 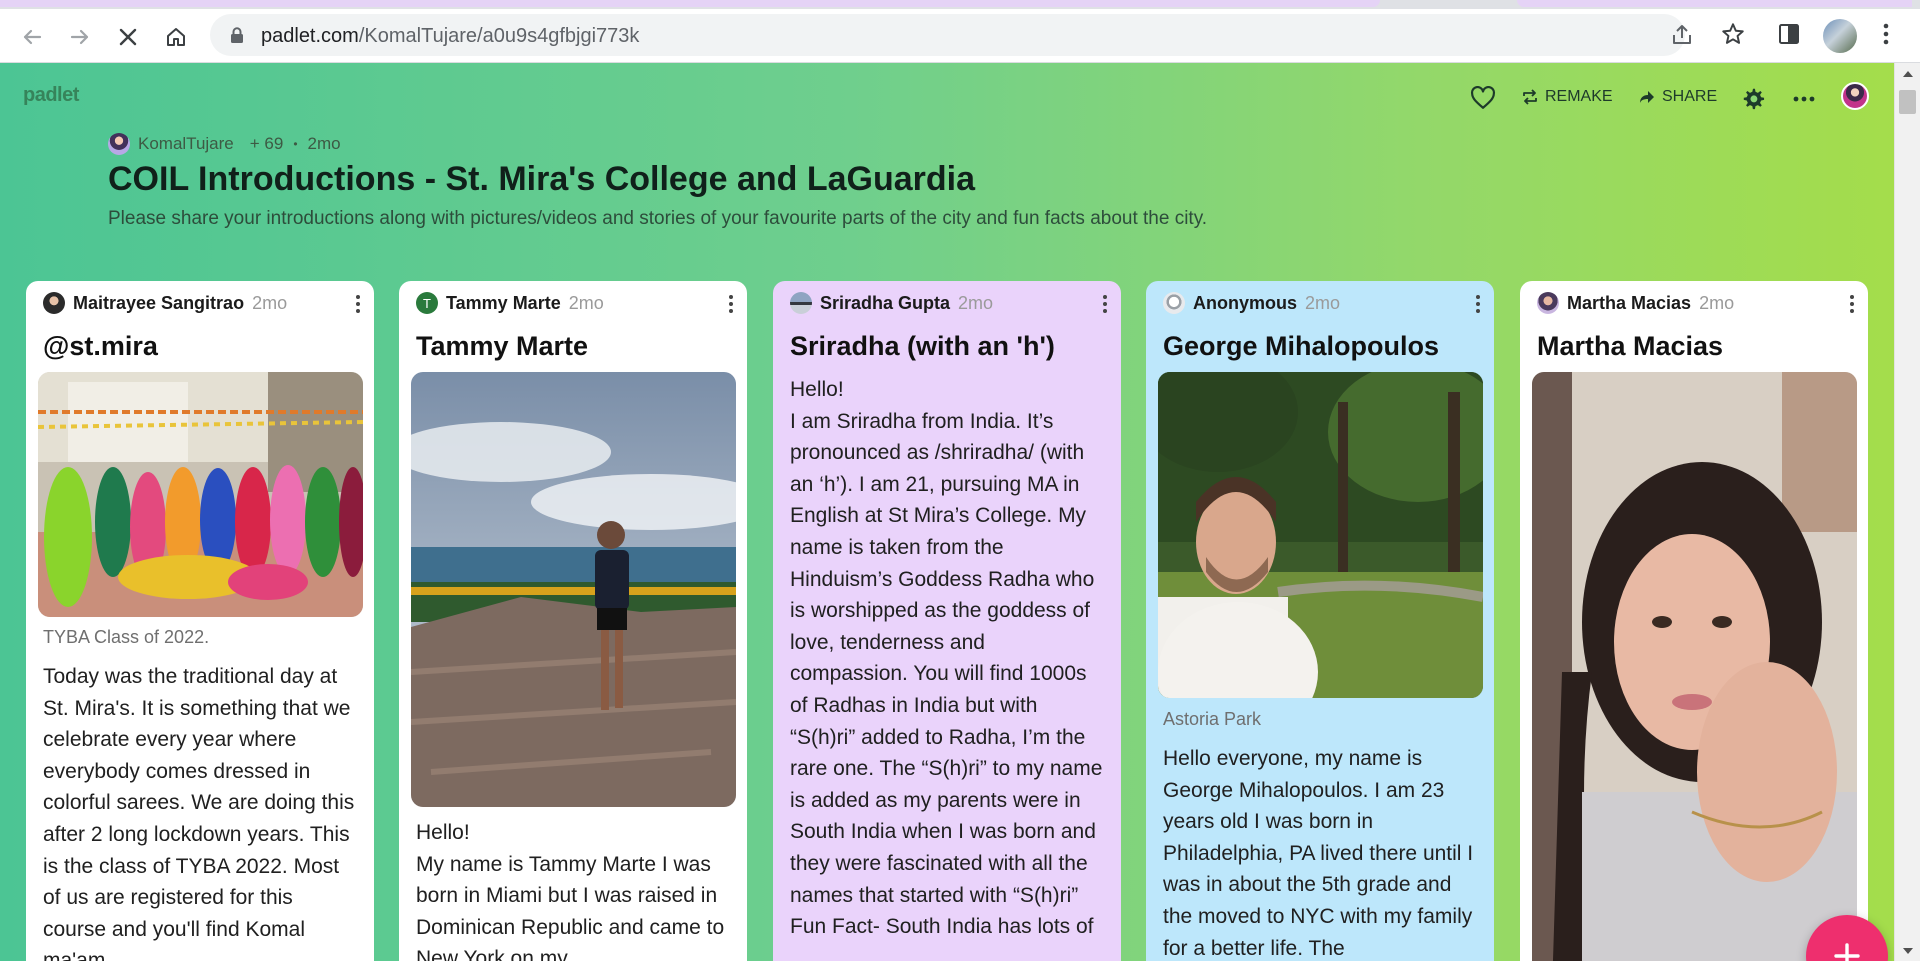 I want to click on likes-count: + 69, so click(x=266, y=143).